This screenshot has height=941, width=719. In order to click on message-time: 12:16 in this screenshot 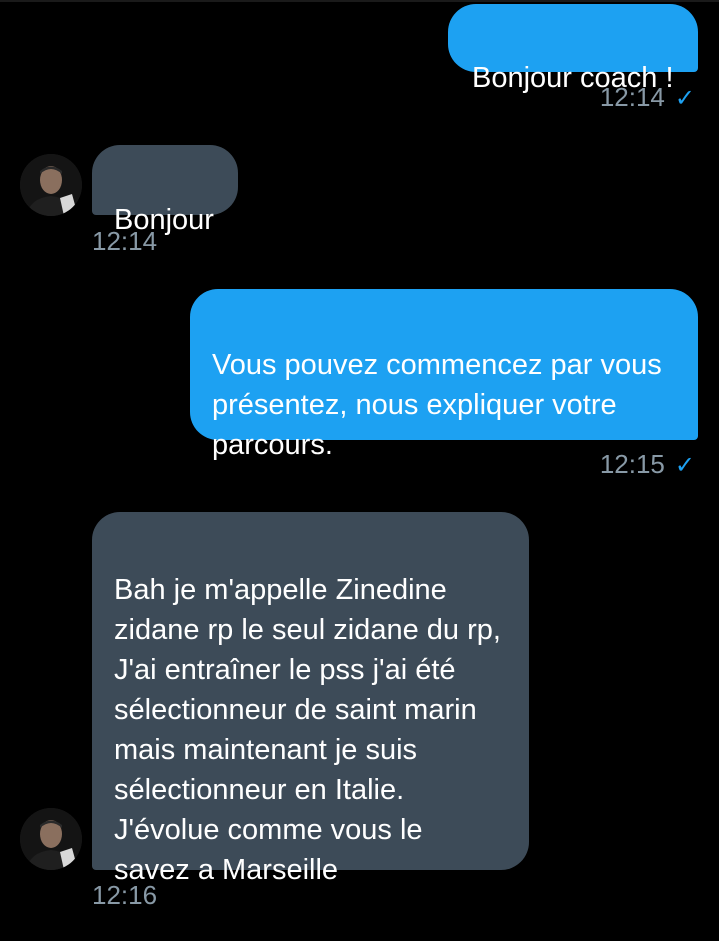, I will do `click(125, 895)`.